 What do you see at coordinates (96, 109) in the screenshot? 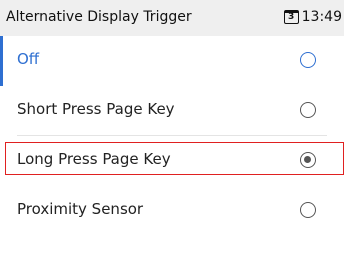
I see `option-label: Short Press Page Key` at bounding box center [96, 109].